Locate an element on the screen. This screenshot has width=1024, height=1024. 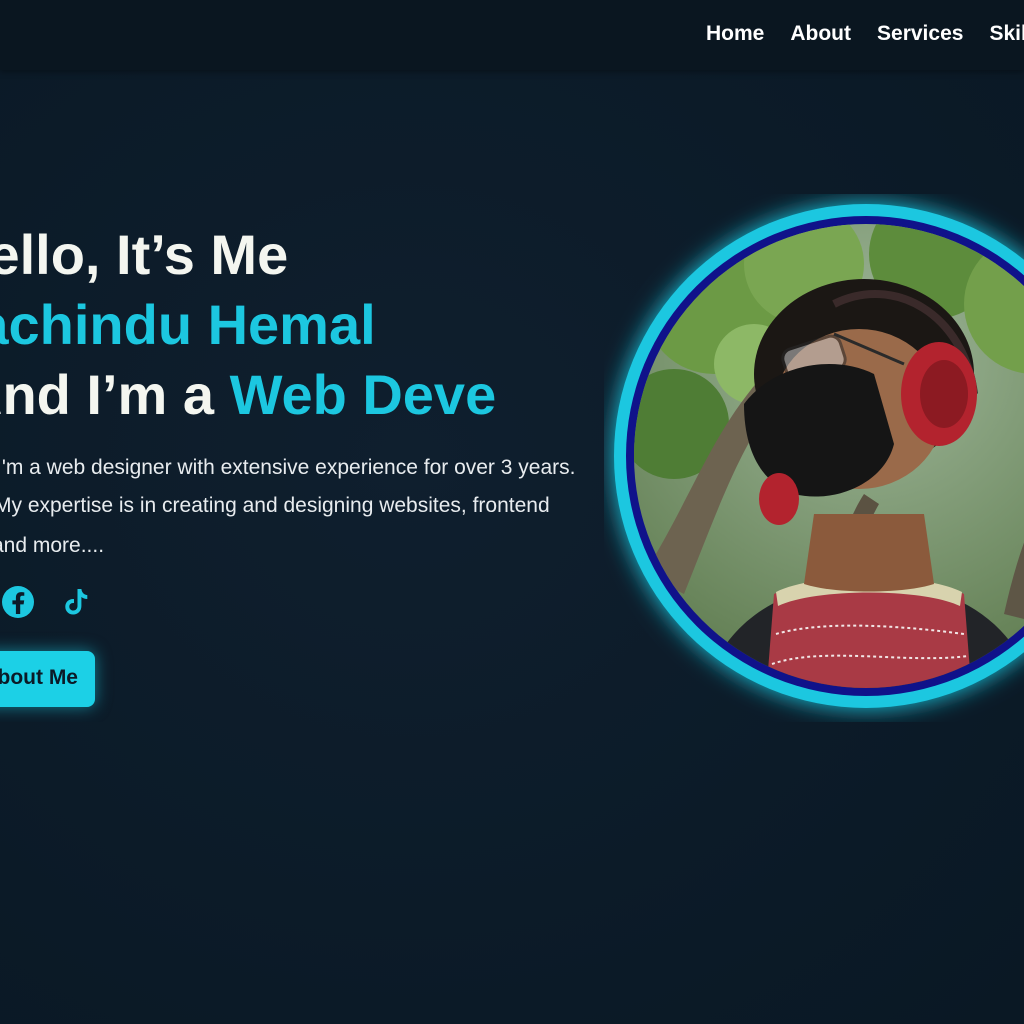
hero-role-line: And I’m a Web Deve is located at coordinates (248, 395).